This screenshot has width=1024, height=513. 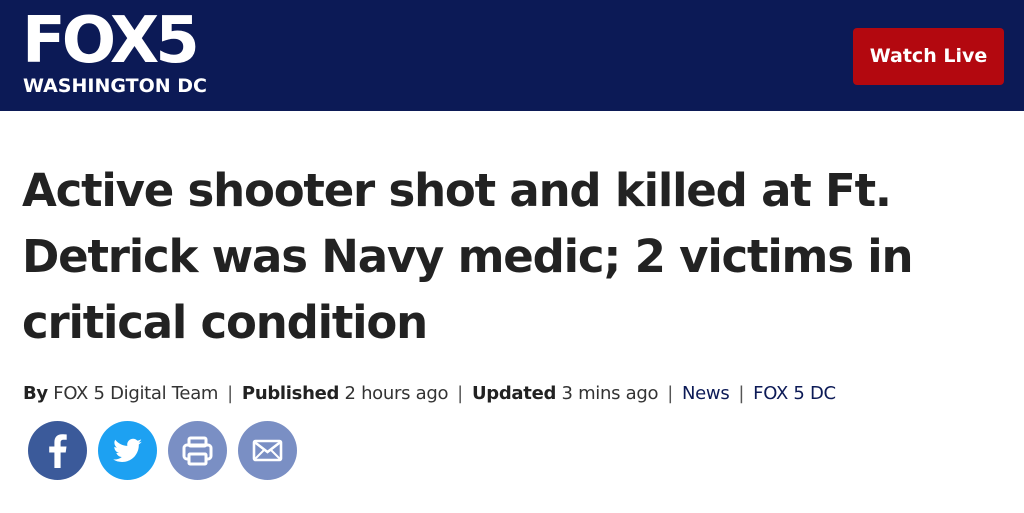 What do you see at coordinates (115, 86) in the screenshot?
I see `logo-subtitle: WASHINGTON DC` at bounding box center [115, 86].